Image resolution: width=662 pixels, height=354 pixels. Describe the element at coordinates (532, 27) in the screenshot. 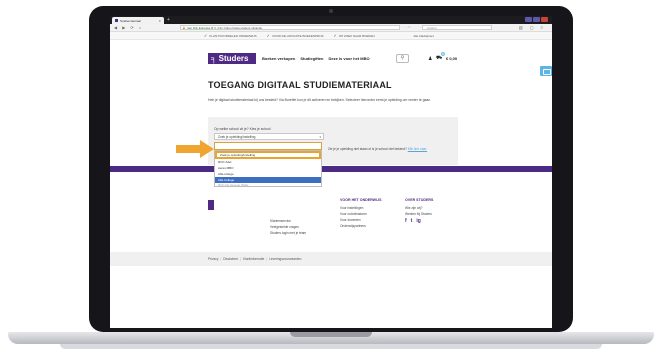

I see `toolbar-icons: ▥ ▢ ≡` at that location.